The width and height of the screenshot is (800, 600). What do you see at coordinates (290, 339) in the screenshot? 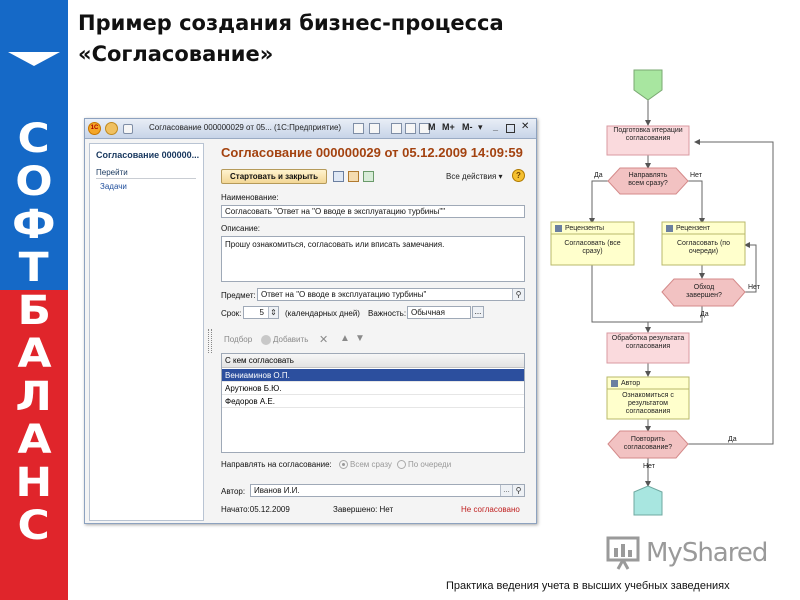
I see `add-button: Добавить` at bounding box center [290, 339].